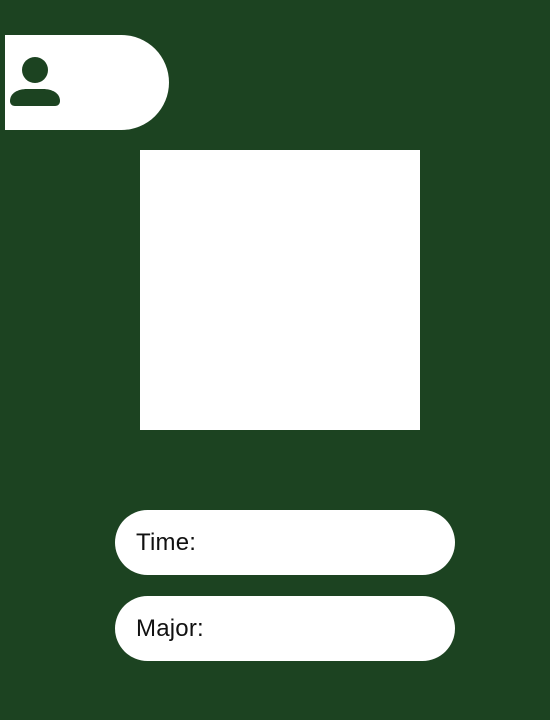  What do you see at coordinates (170, 628) in the screenshot?
I see `major-label: Major:` at bounding box center [170, 628].